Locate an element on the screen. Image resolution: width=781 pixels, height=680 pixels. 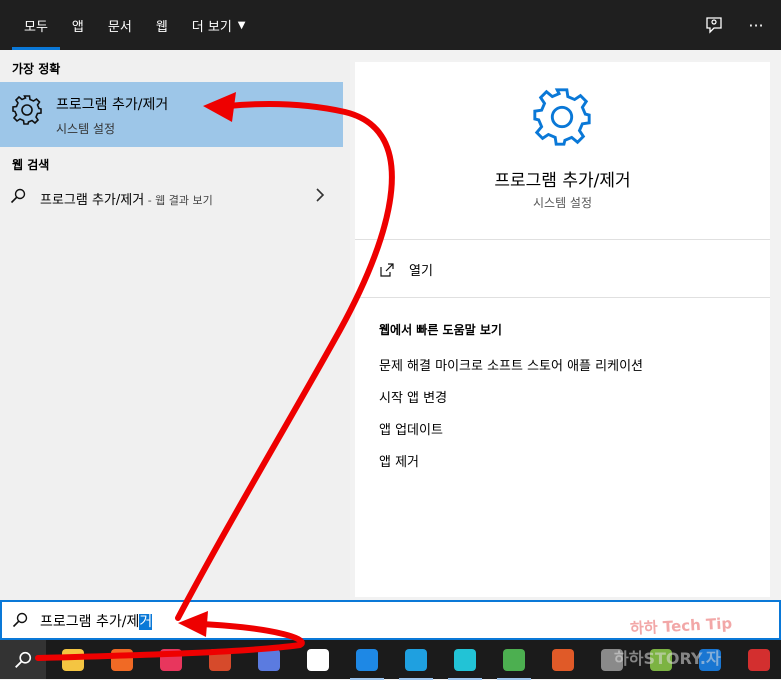
taskbar-app-app-stripes is located at coordinates (563, 660).